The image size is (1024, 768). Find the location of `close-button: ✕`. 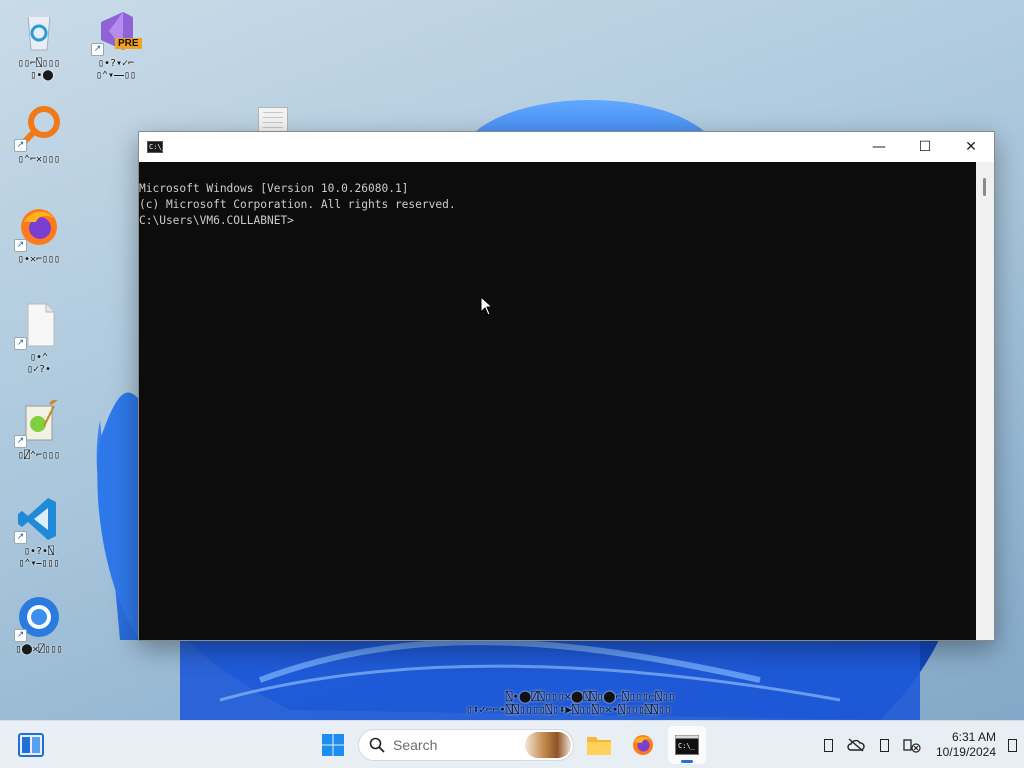

close-button: ✕ is located at coordinates (971, 147).